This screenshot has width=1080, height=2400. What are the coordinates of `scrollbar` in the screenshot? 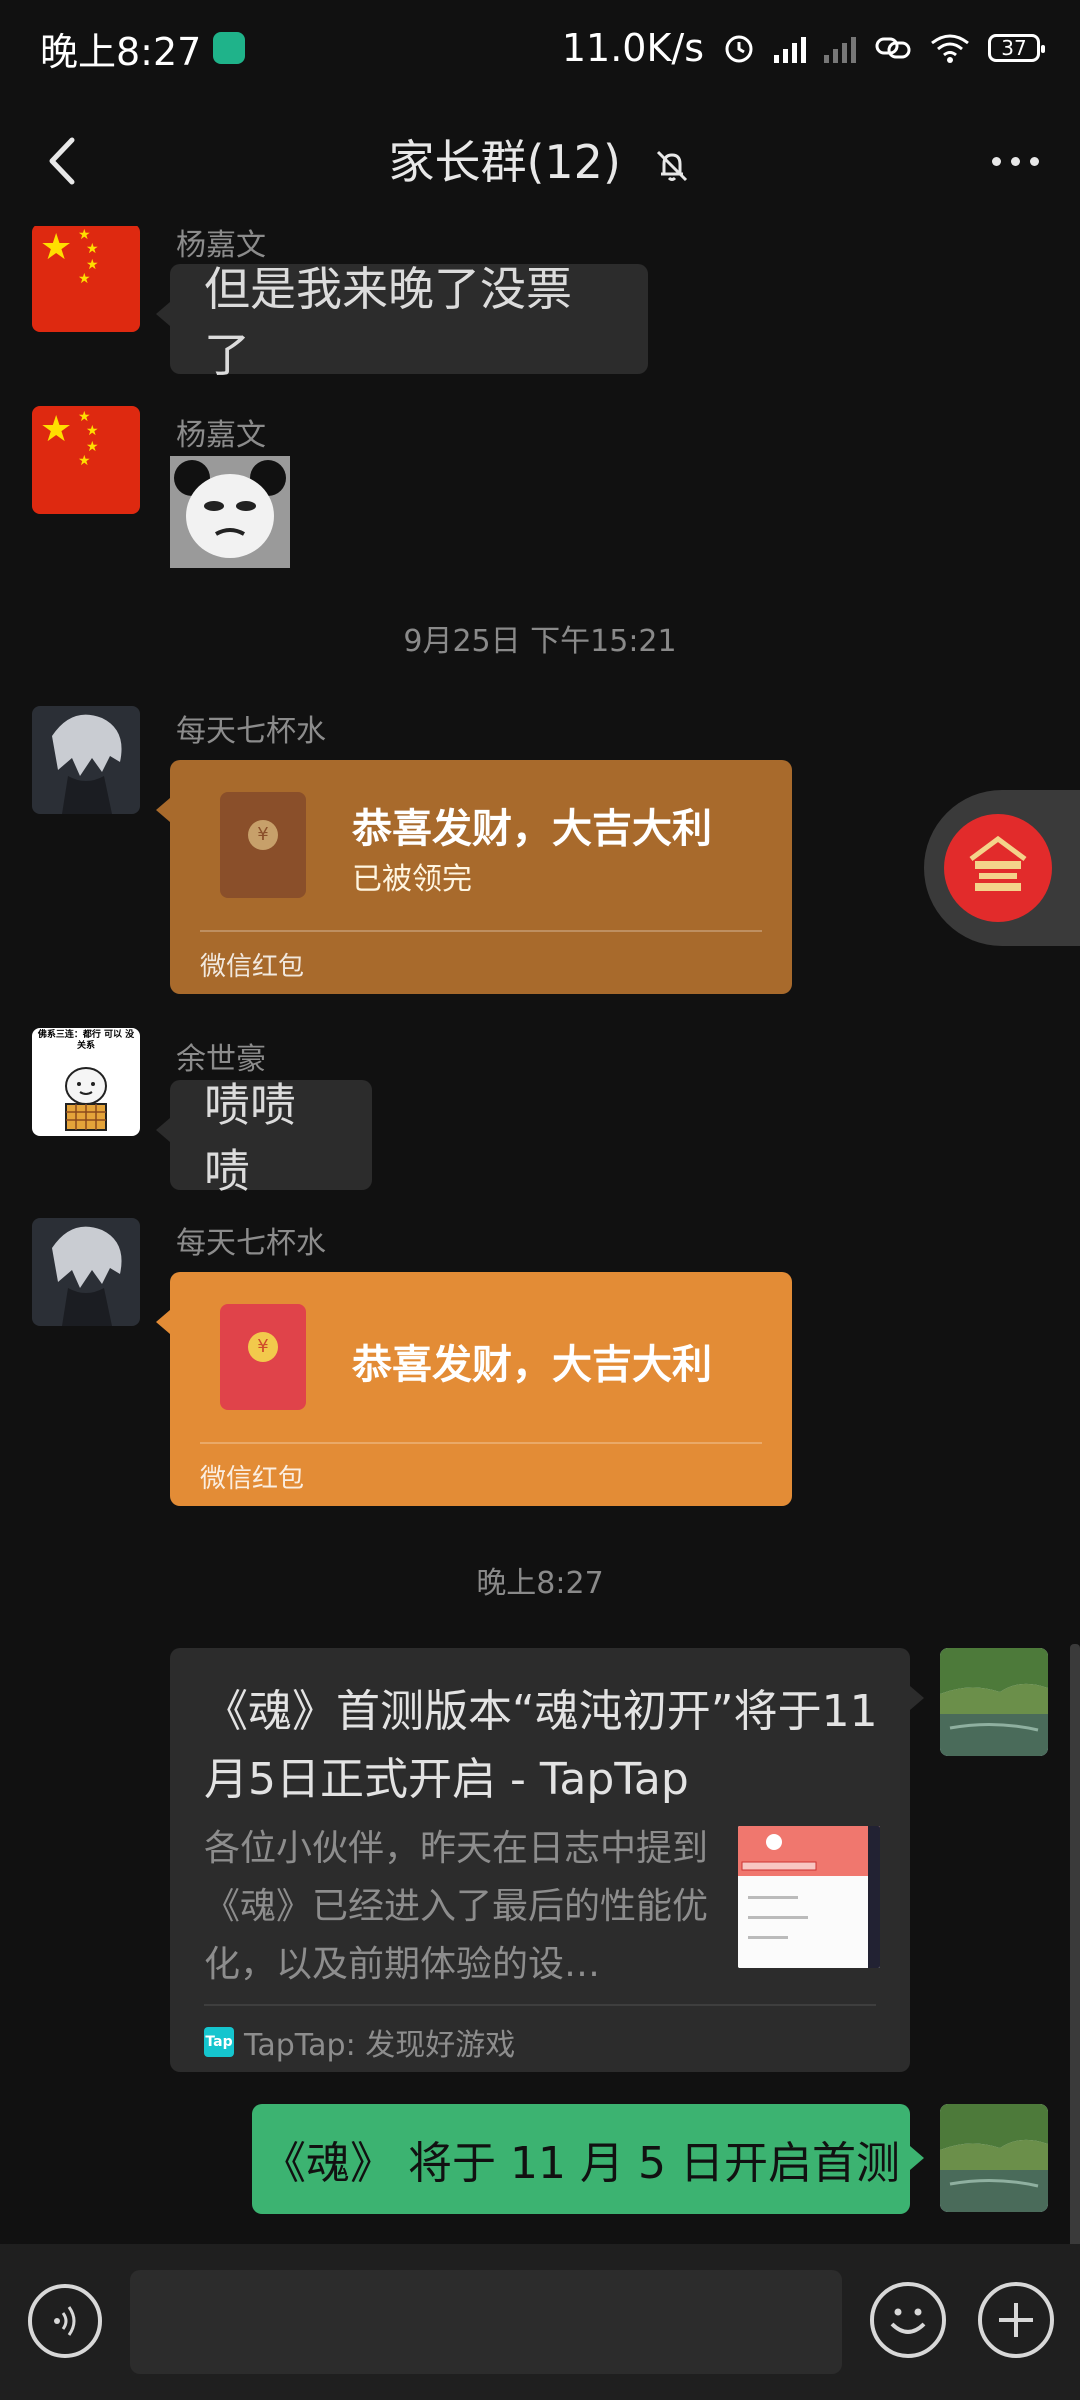 It's located at (1075, 1944).